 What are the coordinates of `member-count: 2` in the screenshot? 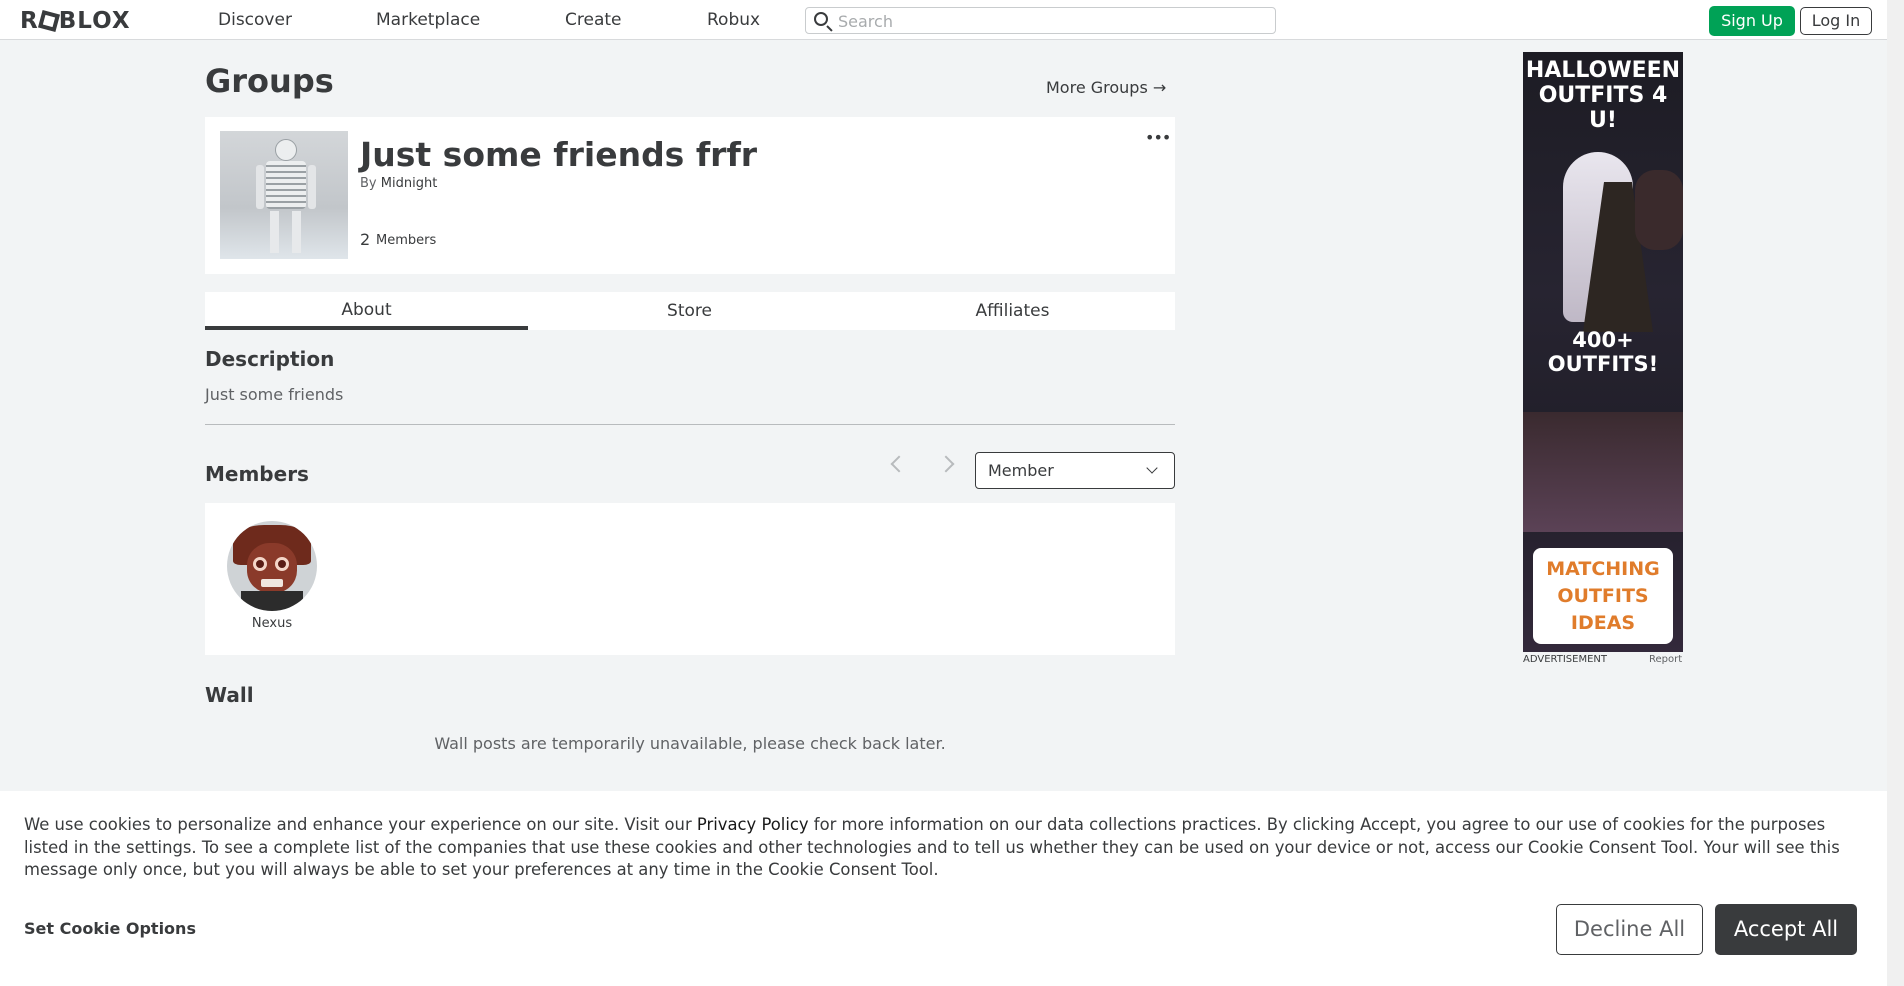 It's located at (365, 239).